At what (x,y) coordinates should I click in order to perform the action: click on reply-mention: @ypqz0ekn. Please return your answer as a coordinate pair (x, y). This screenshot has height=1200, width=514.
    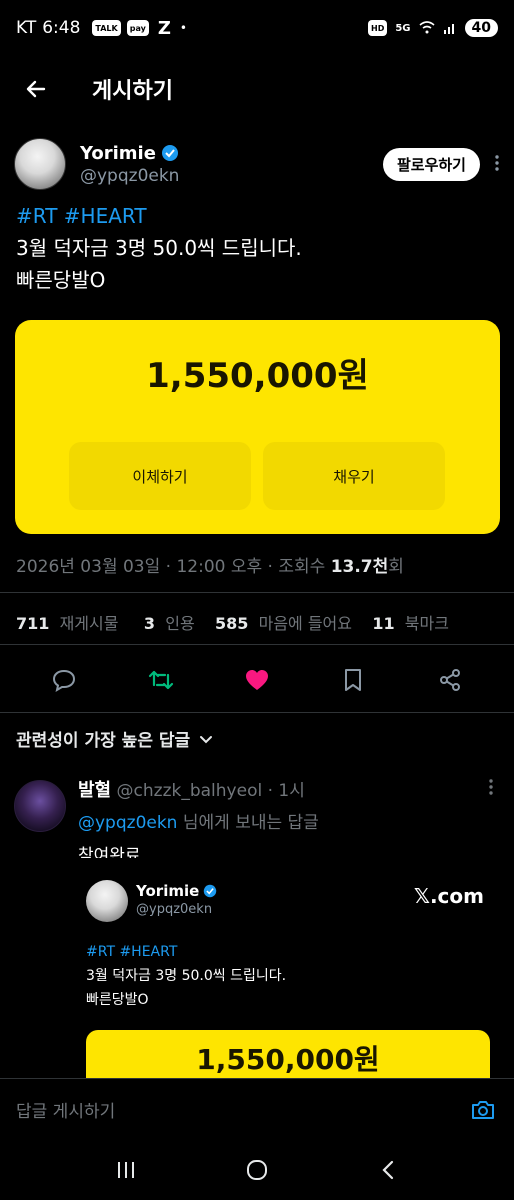
    Looking at the image, I should click on (127, 823).